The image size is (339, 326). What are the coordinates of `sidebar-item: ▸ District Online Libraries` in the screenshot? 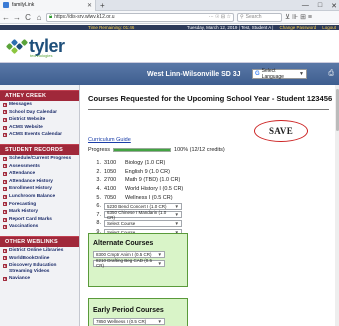 It's located at (39, 251).